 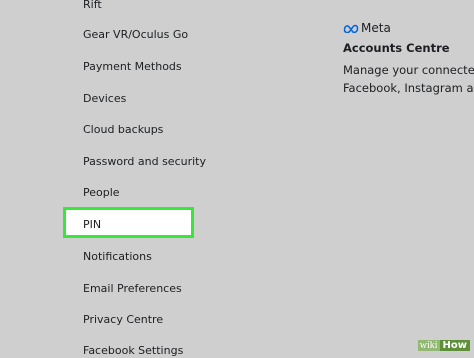 I want to click on sidebar-item-pin: PIN, so click(x=92, y=225).